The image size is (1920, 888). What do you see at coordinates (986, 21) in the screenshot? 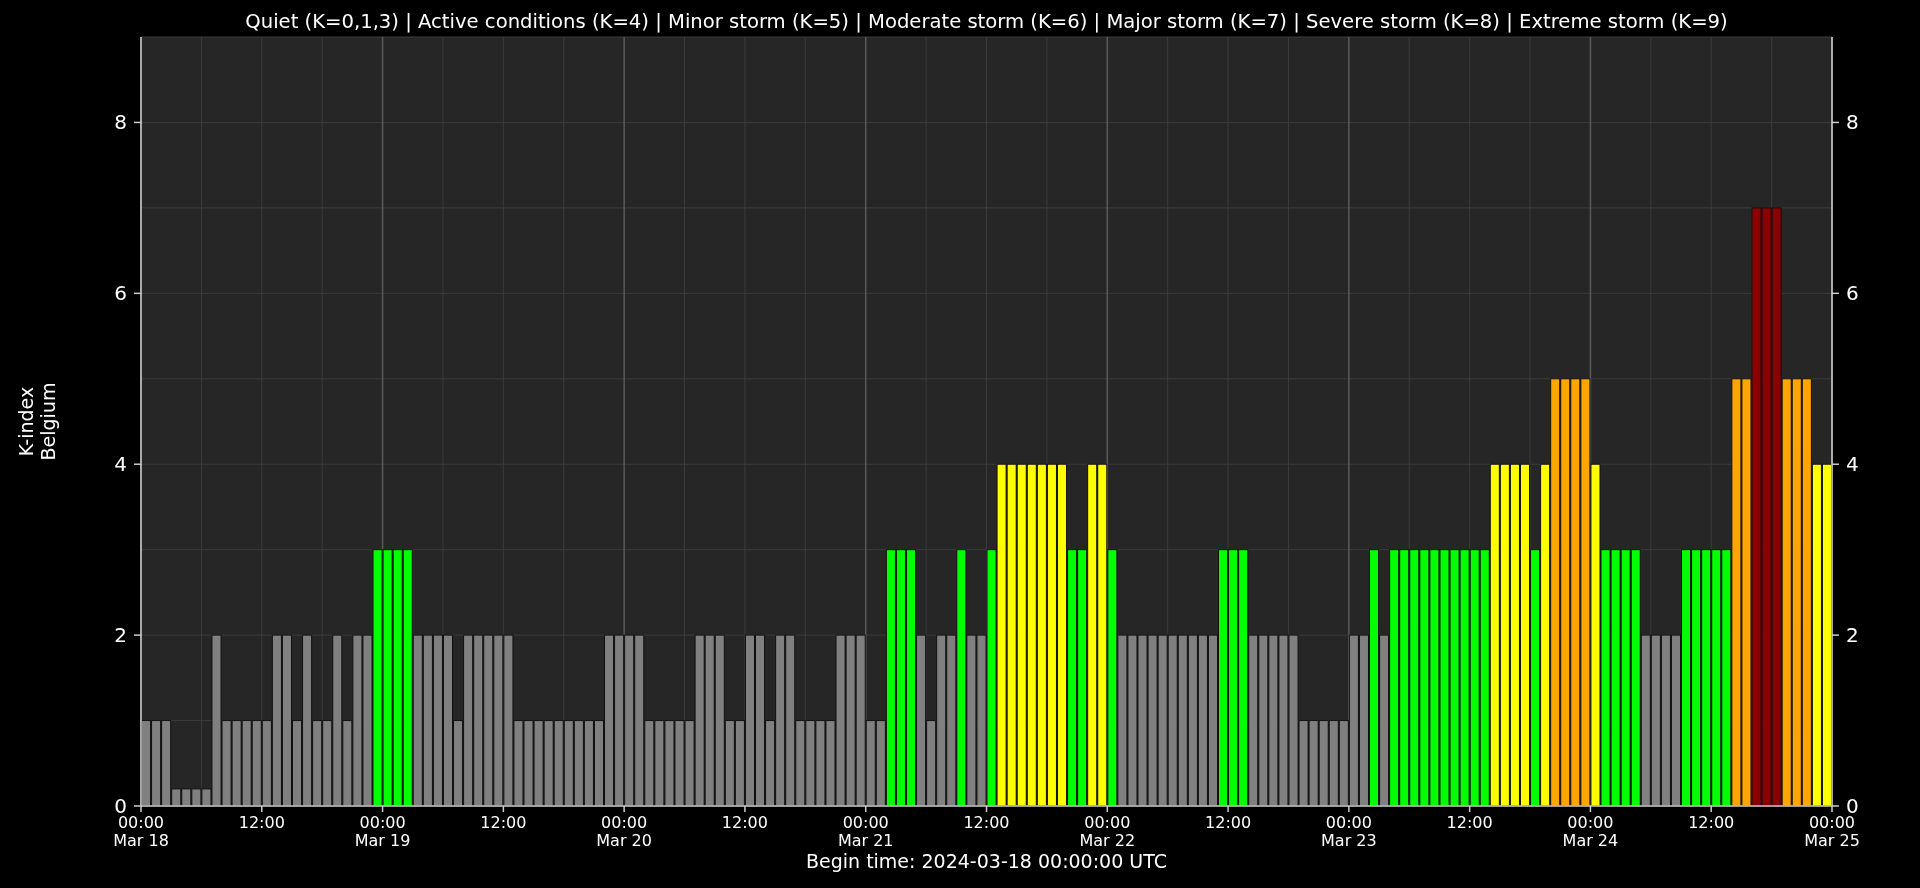
I see `chart-title: Quiet (K=0,1,3) | Active conditions (K=4) | Minor storm (K=5) | Moderate storm (K=6) | Major storm (K=7) | Severe storm (K=8) | Extreme storm (K=9)` at bounding box center [986, 21].